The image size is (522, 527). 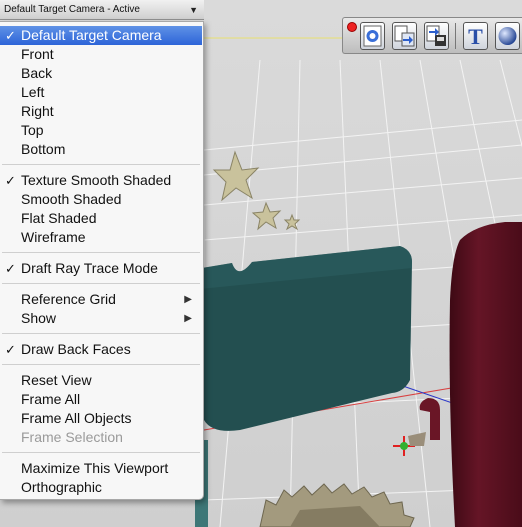 What do you see at coordinates (37, 54) in the screenshot?
I see `menu-item-label: Front` at bounding box center [37, 54].